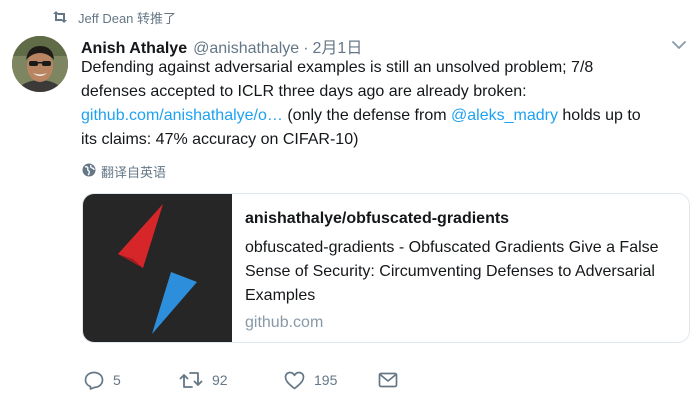 Image resolution: width=700 pixels, height=401 pixels. I want to click on translate-tweet: 翻译自英语, so click(124, 171).